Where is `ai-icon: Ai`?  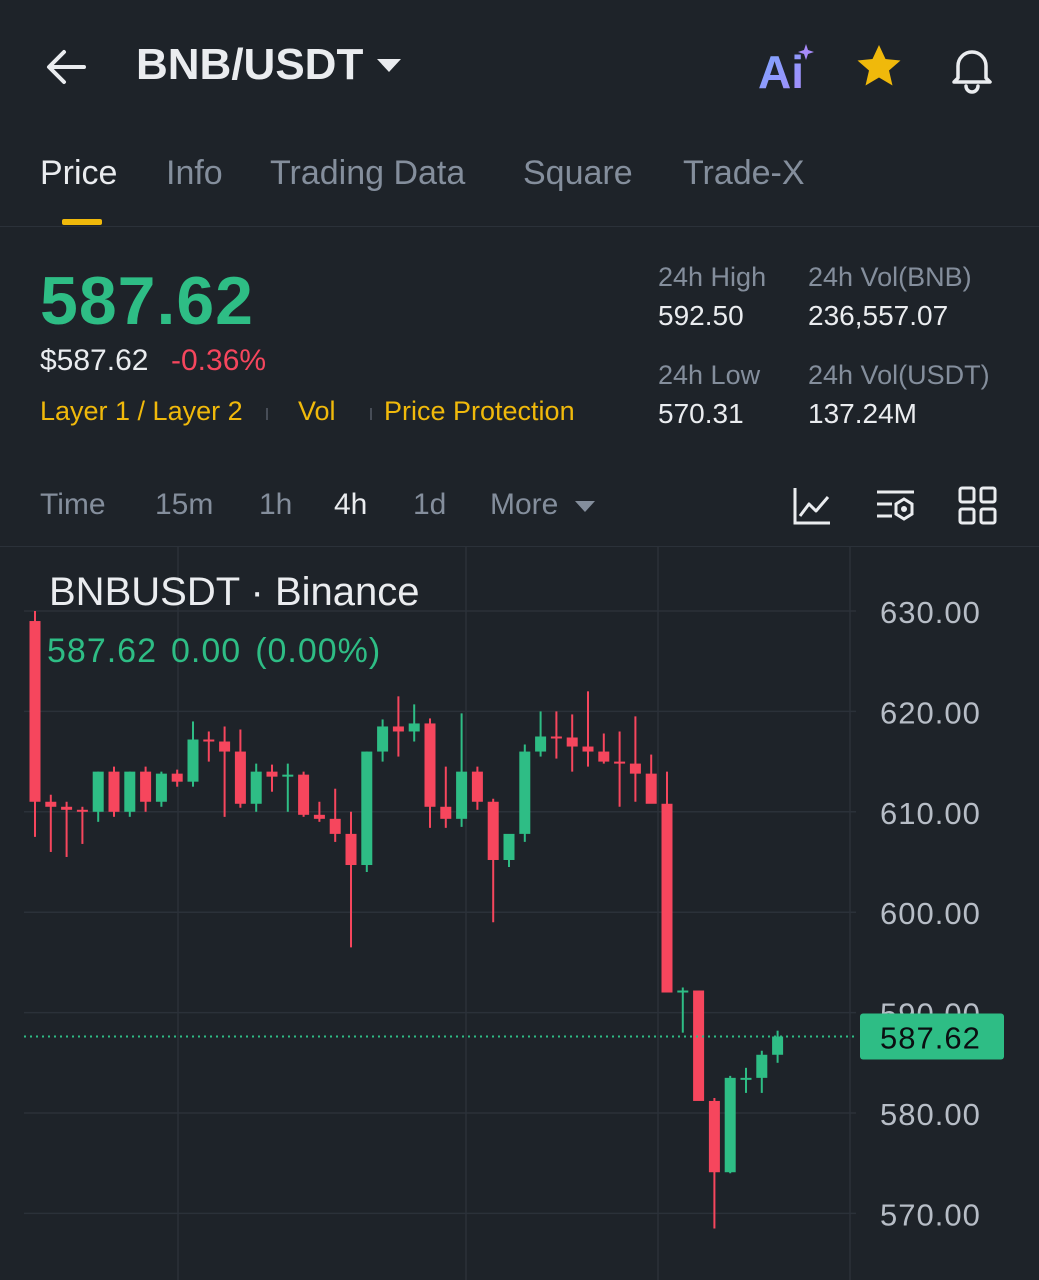 ai-icon: Ai is located at coordinates (786, 71).